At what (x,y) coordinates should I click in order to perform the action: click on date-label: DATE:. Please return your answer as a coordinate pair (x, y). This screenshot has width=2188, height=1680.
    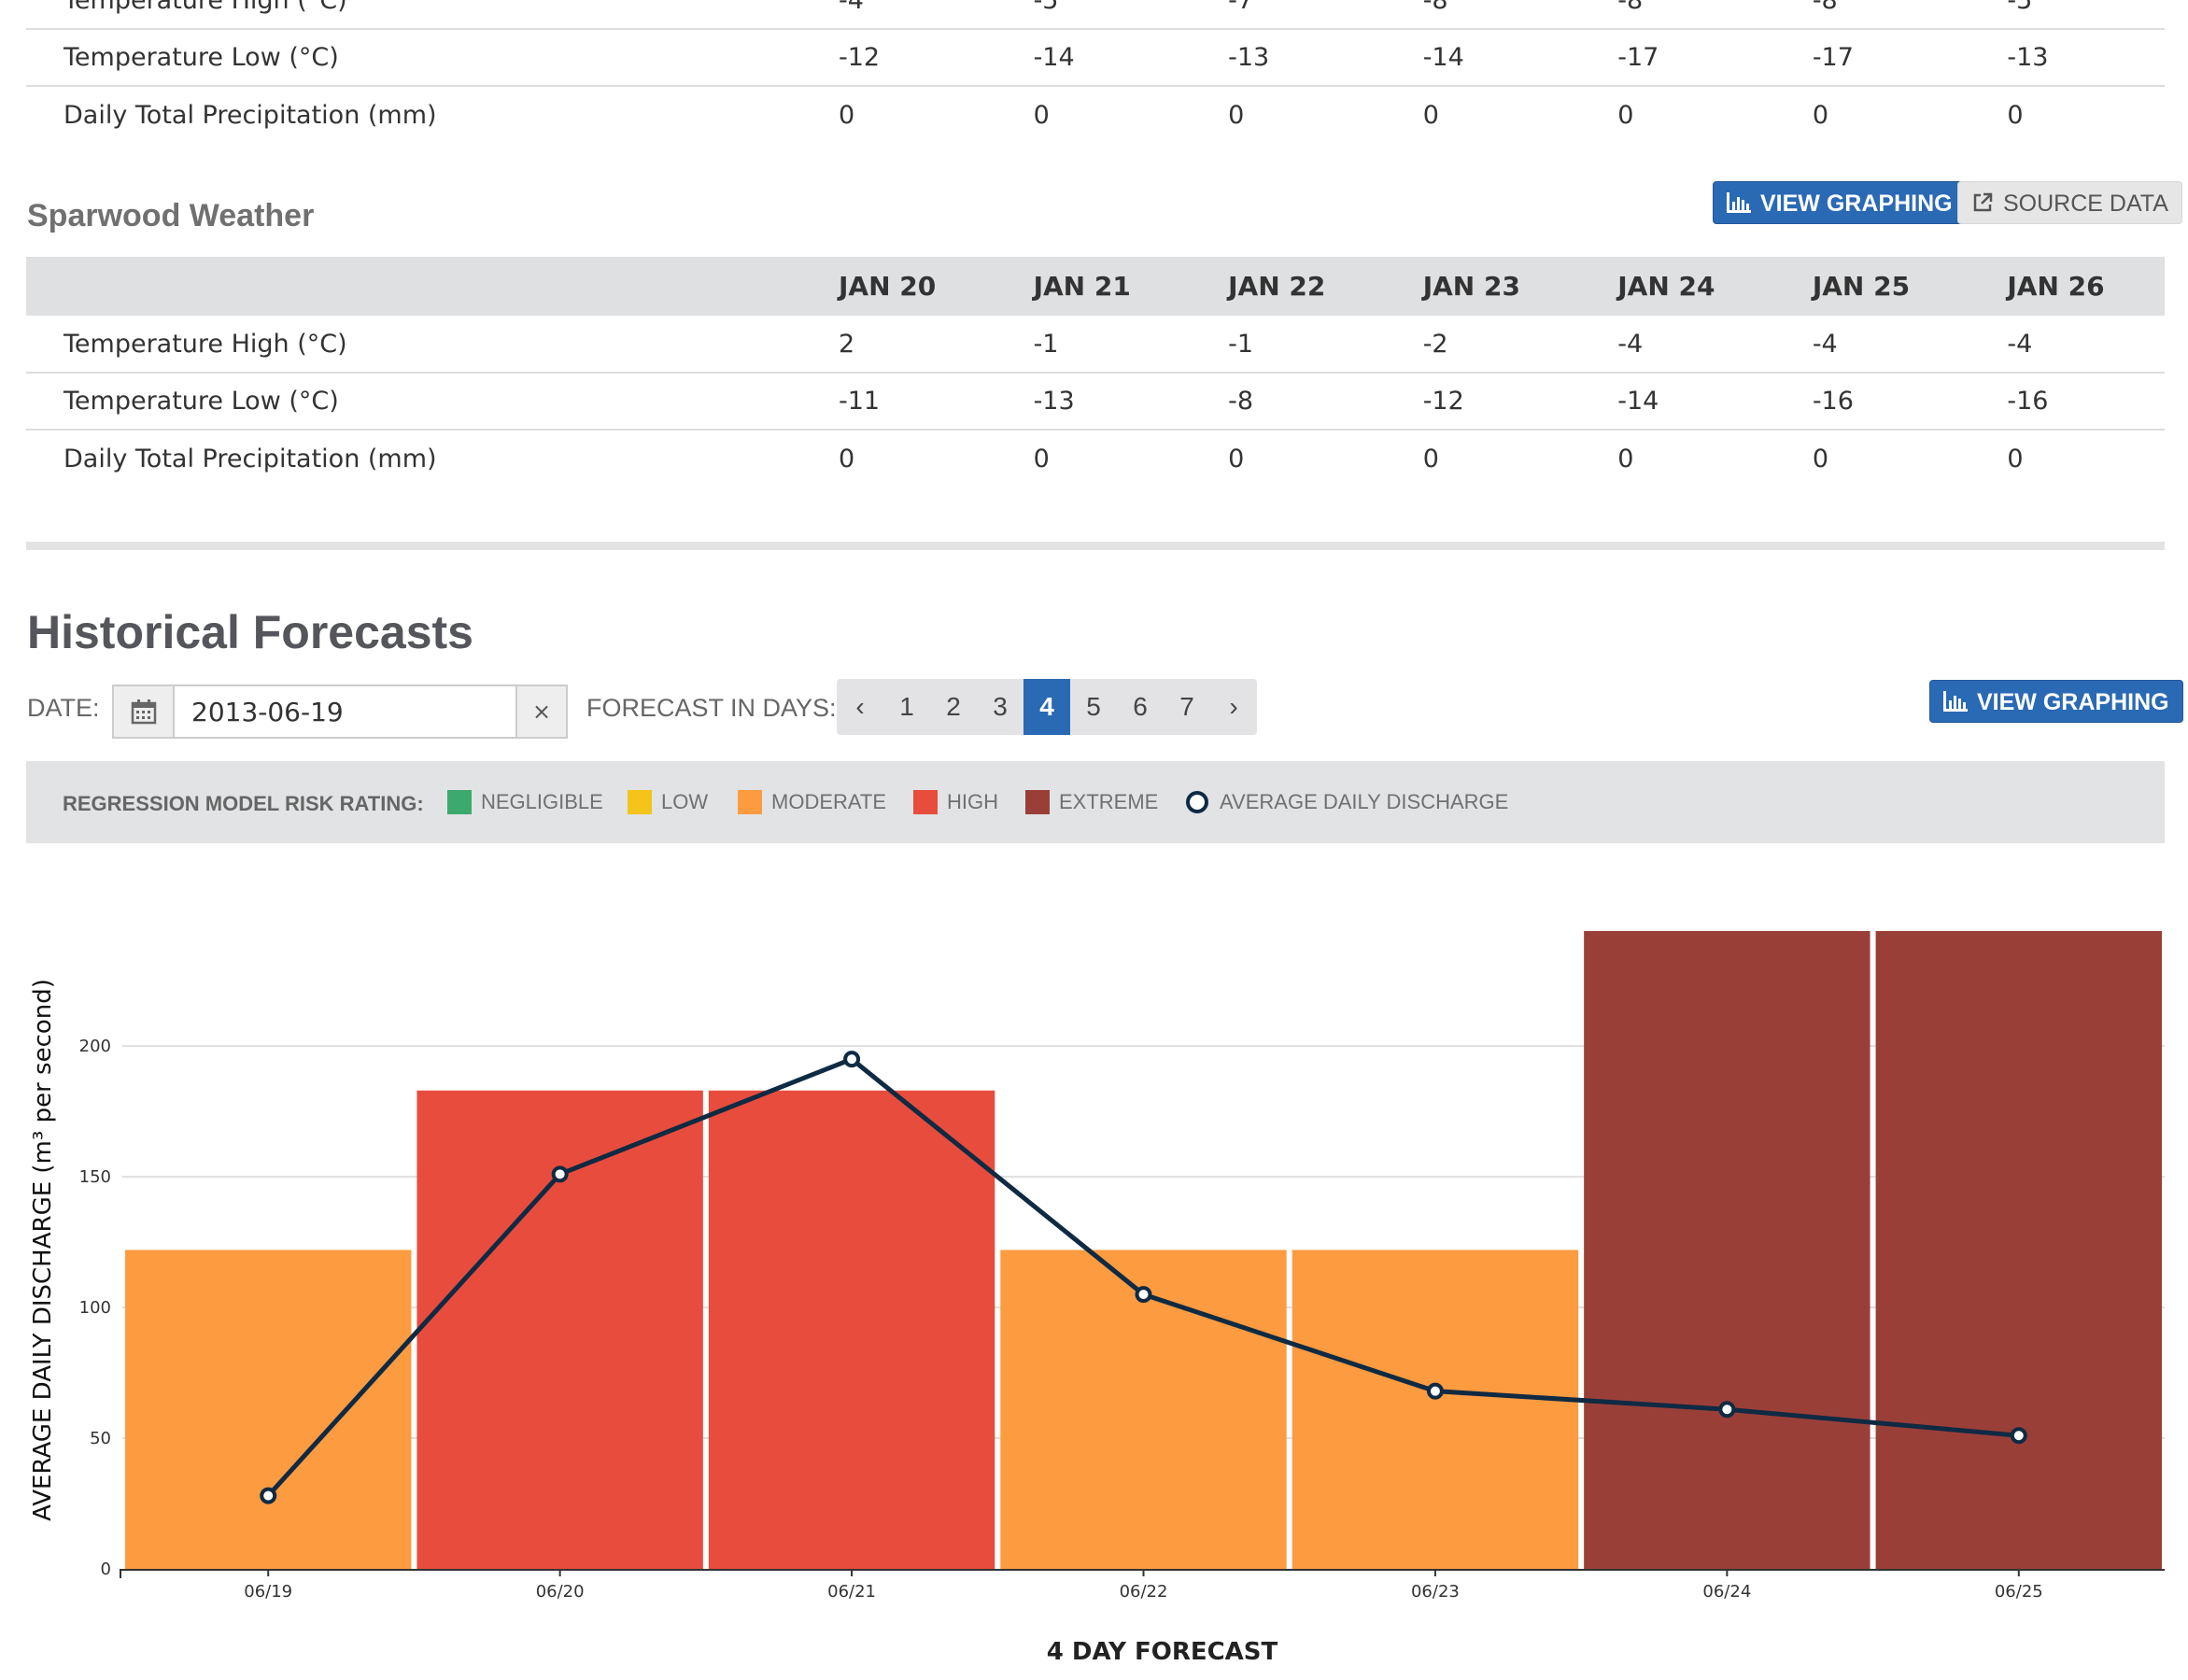
    Looking at the image, I should click on (63, 708).